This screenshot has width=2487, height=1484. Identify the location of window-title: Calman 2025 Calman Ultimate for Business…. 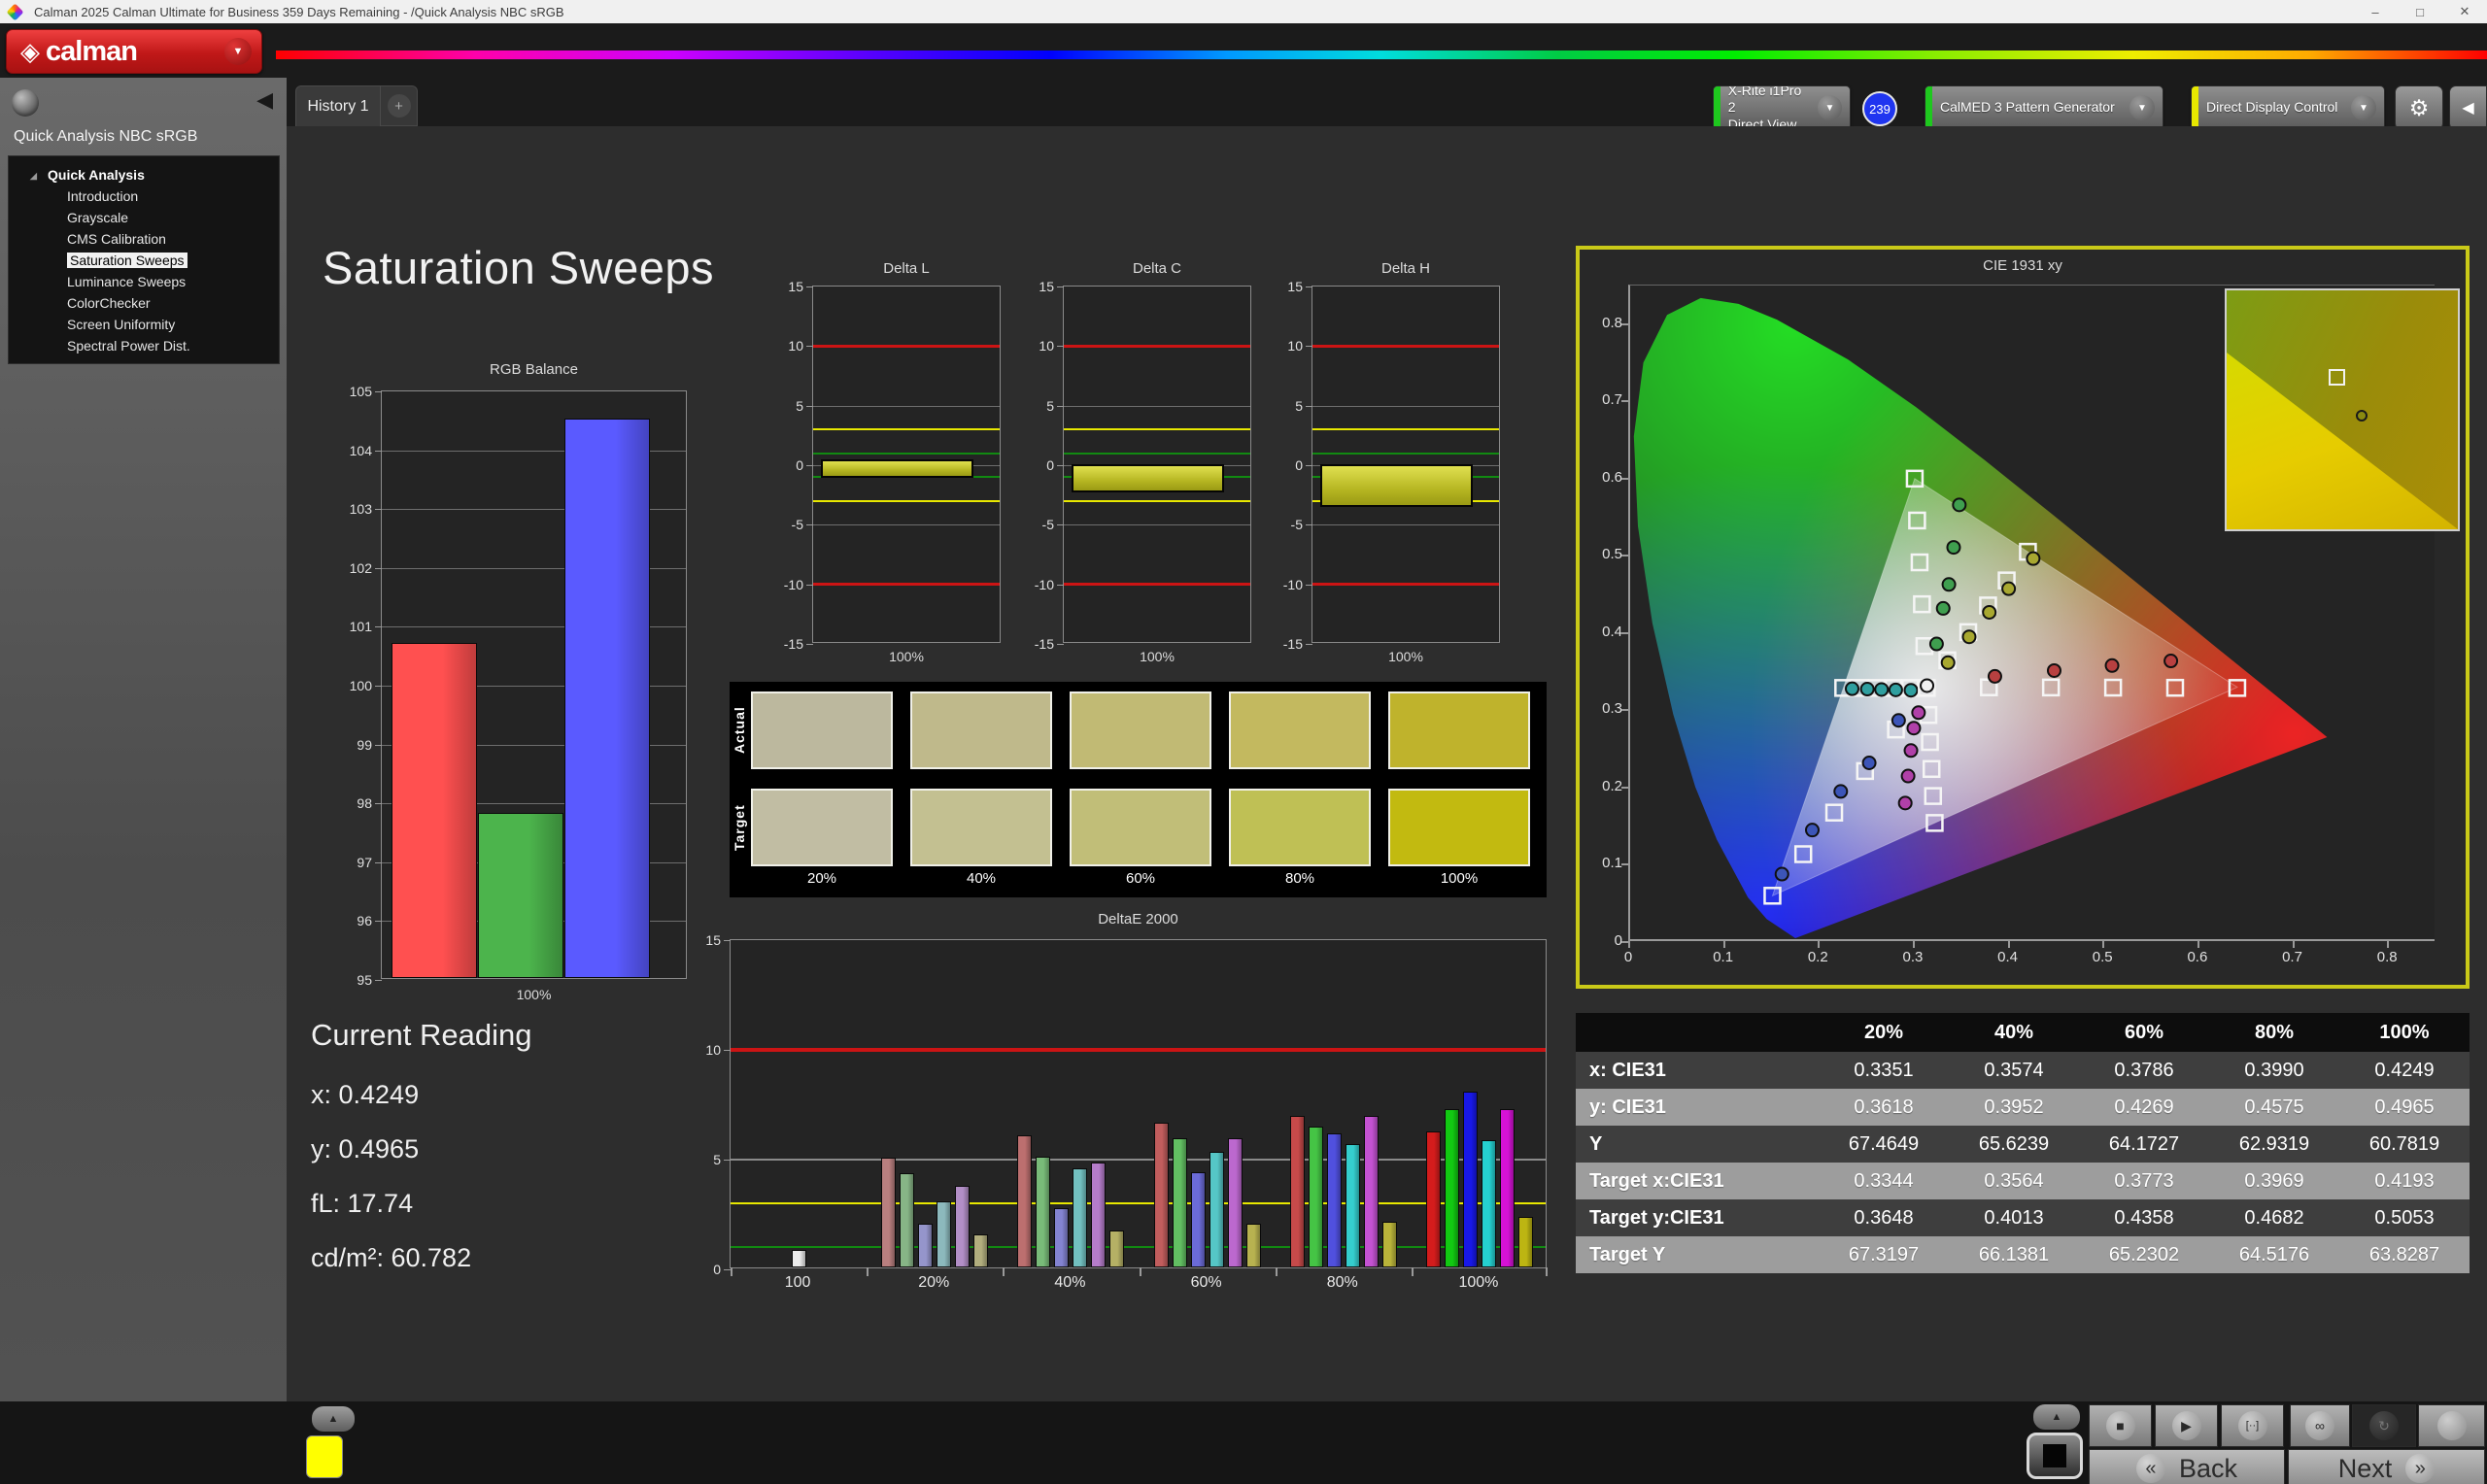
(299, 11).